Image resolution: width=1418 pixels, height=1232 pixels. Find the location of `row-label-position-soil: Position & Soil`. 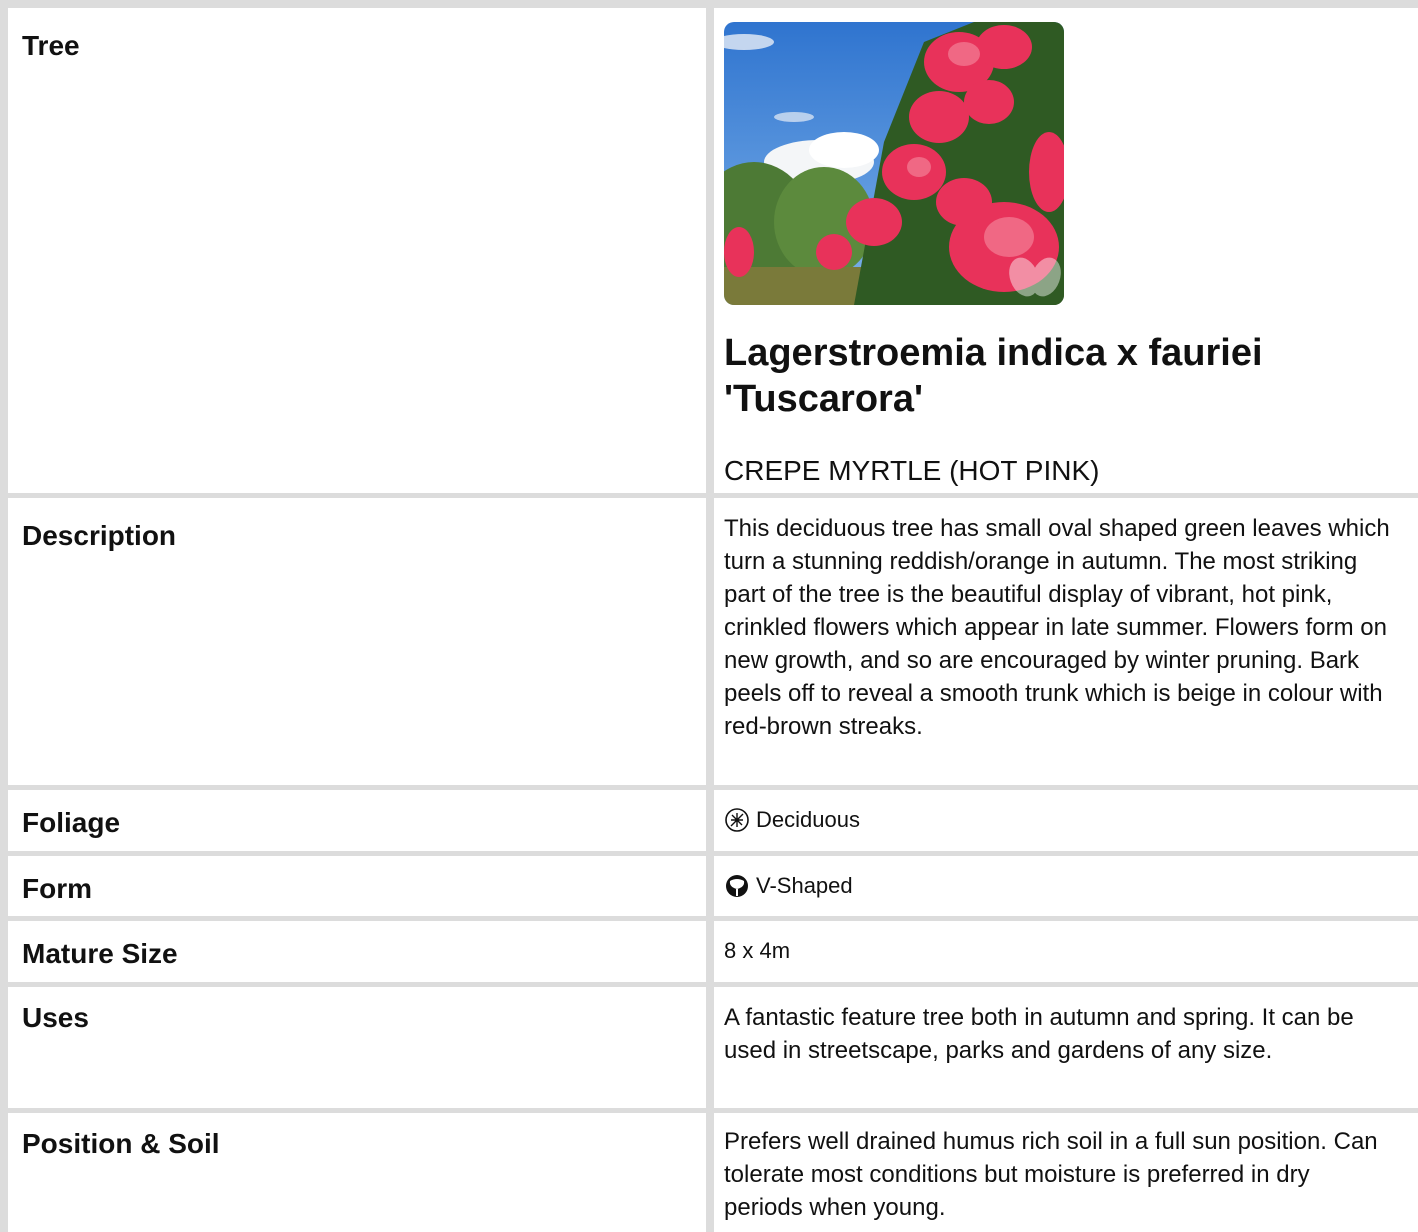

row-label-position-soil: Position & Soil is located at coordinates (121, 1143).